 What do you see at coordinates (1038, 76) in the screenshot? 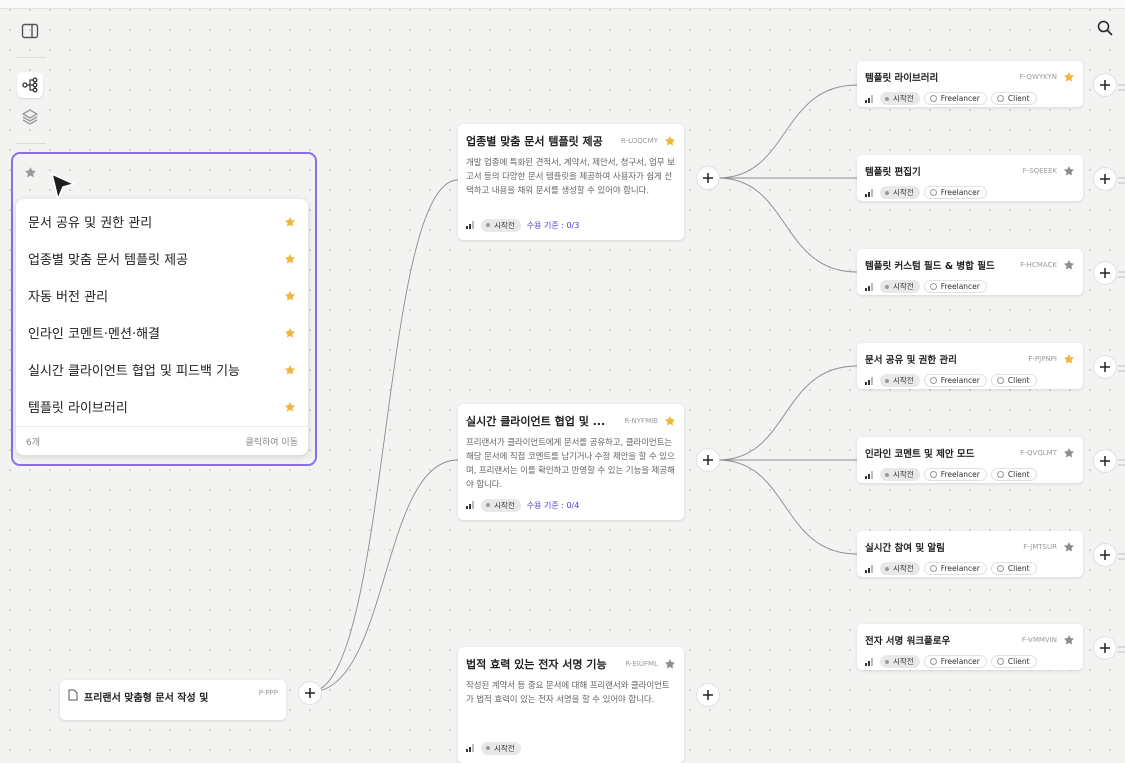
I see `feature-code: F-QWYKYN` at bounding box center [1038, 76].